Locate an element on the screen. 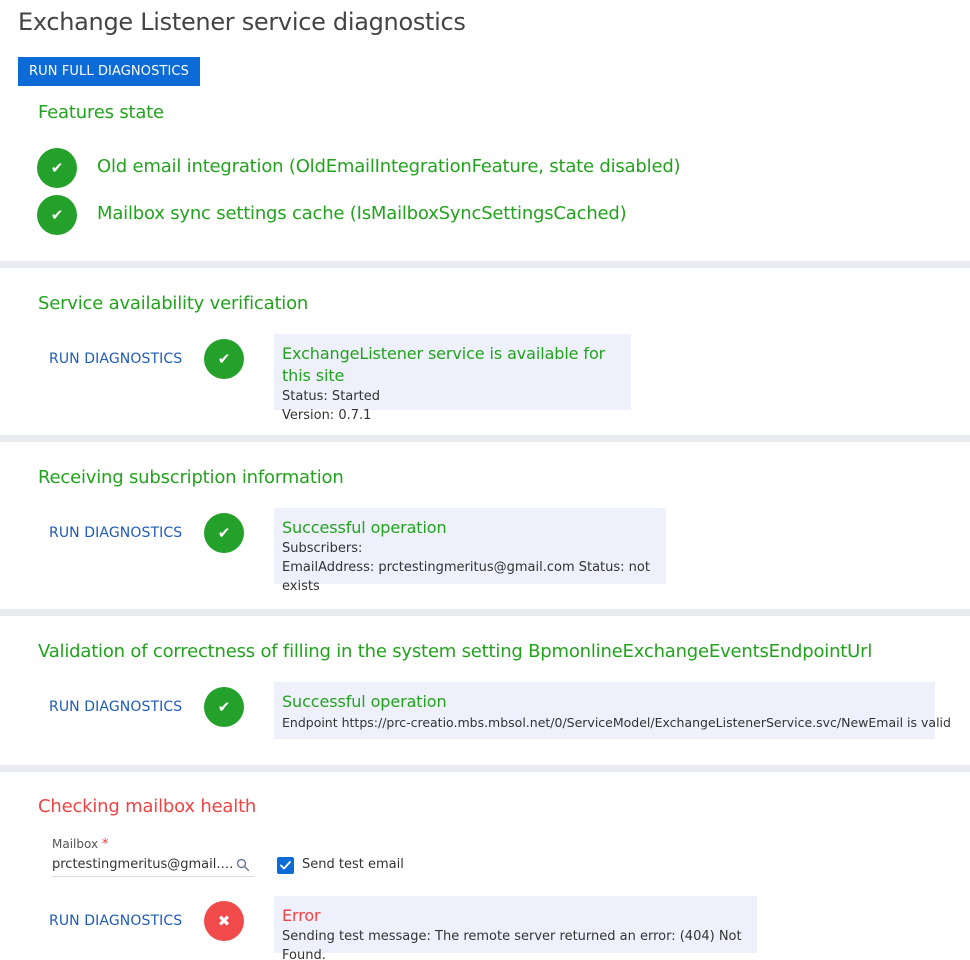  error-icon: ✖ is located at coordinates (224, 921).